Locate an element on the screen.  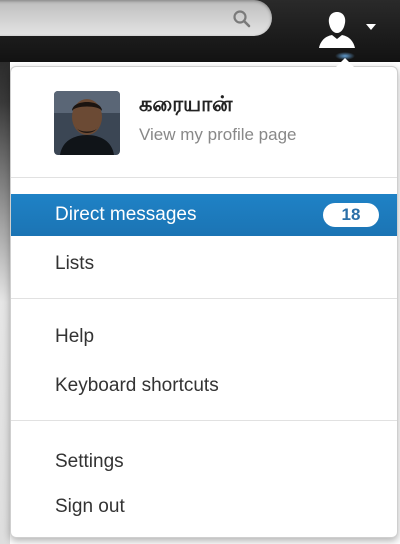
menu-item-keyboard-shortcuts: Keyboard shortcuts is located at coordinates (204, 386).